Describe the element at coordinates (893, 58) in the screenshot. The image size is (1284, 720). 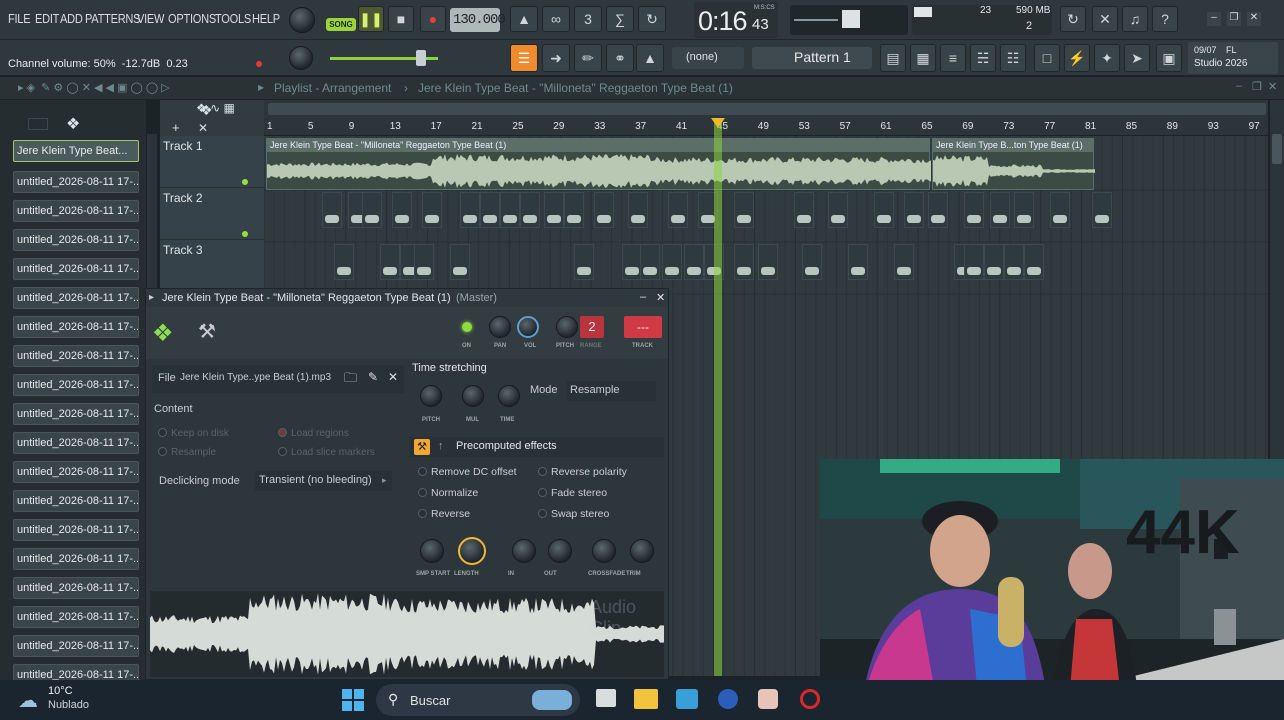
I see `playlist-button: ▤` at that location.